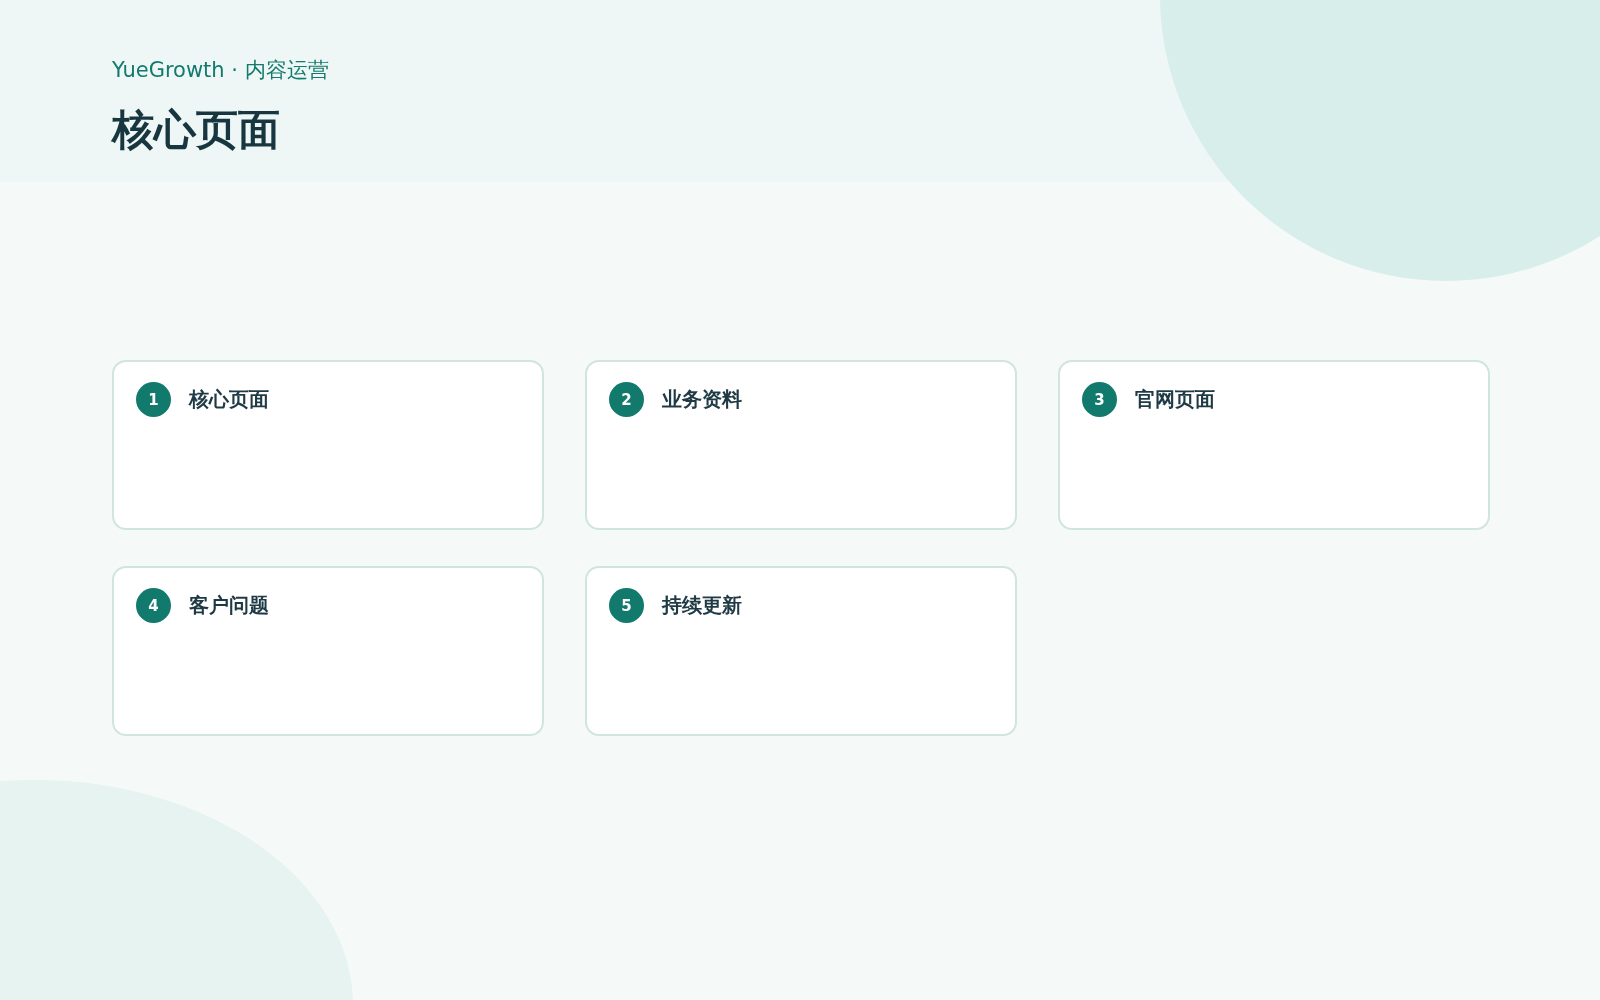 The height and width of the screenshot is (1000, 1600). What do you see at coordinates (1099, 399) in the screenshot?
I see `number-badge: 3` at bounding box center [1099, 399].